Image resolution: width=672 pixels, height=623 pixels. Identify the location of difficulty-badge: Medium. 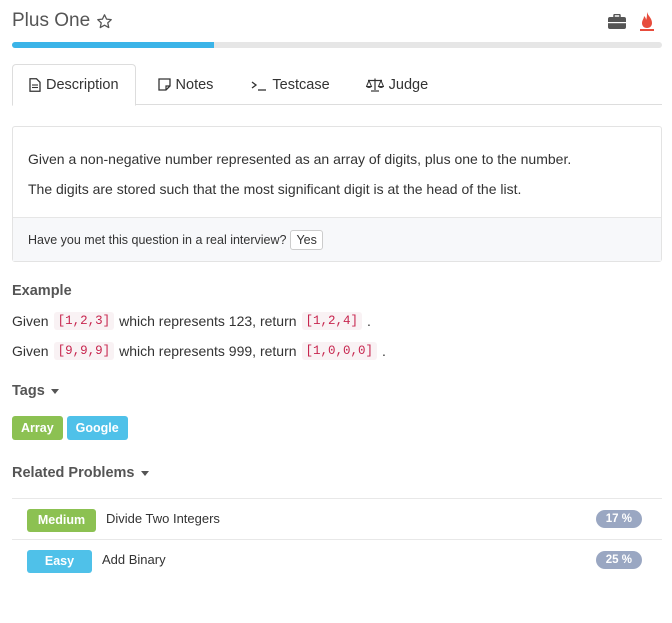
(61, 520).